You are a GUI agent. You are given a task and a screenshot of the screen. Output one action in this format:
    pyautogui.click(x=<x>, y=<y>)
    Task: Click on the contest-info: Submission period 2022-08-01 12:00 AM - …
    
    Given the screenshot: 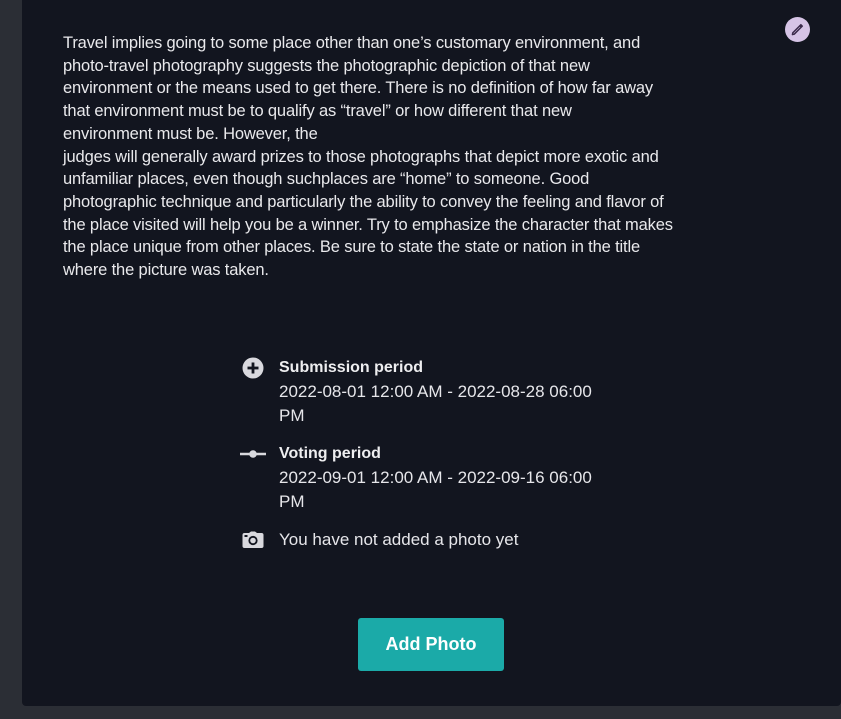 What is the action you would take?
    pyautogui.click(x=450, y=461)
    